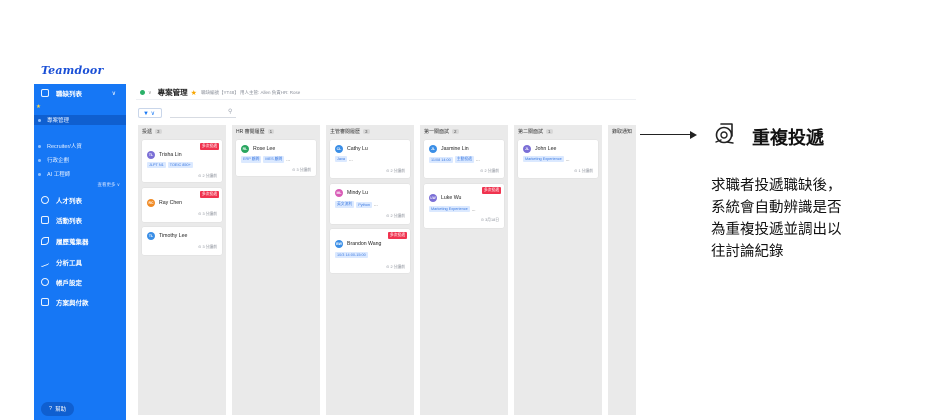 The height and width of the screenshot is (420, 940). I want to click on column-title: 第二關面試, so click(531, 132).